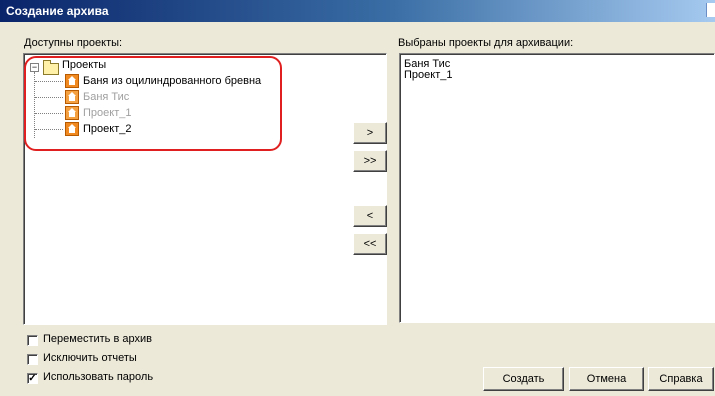 The height and width of the screenshot is (396, 715). I want to click on cancel-button: Отмена, so click(606, 379).